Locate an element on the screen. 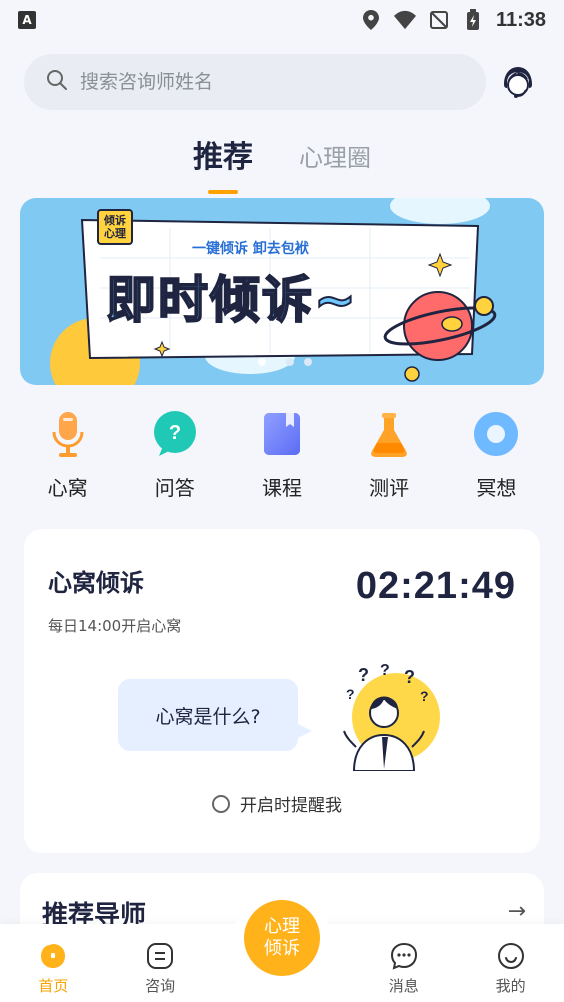  remind-me-toggle: 开启时提醒我 is located at coordinates (277, 803).